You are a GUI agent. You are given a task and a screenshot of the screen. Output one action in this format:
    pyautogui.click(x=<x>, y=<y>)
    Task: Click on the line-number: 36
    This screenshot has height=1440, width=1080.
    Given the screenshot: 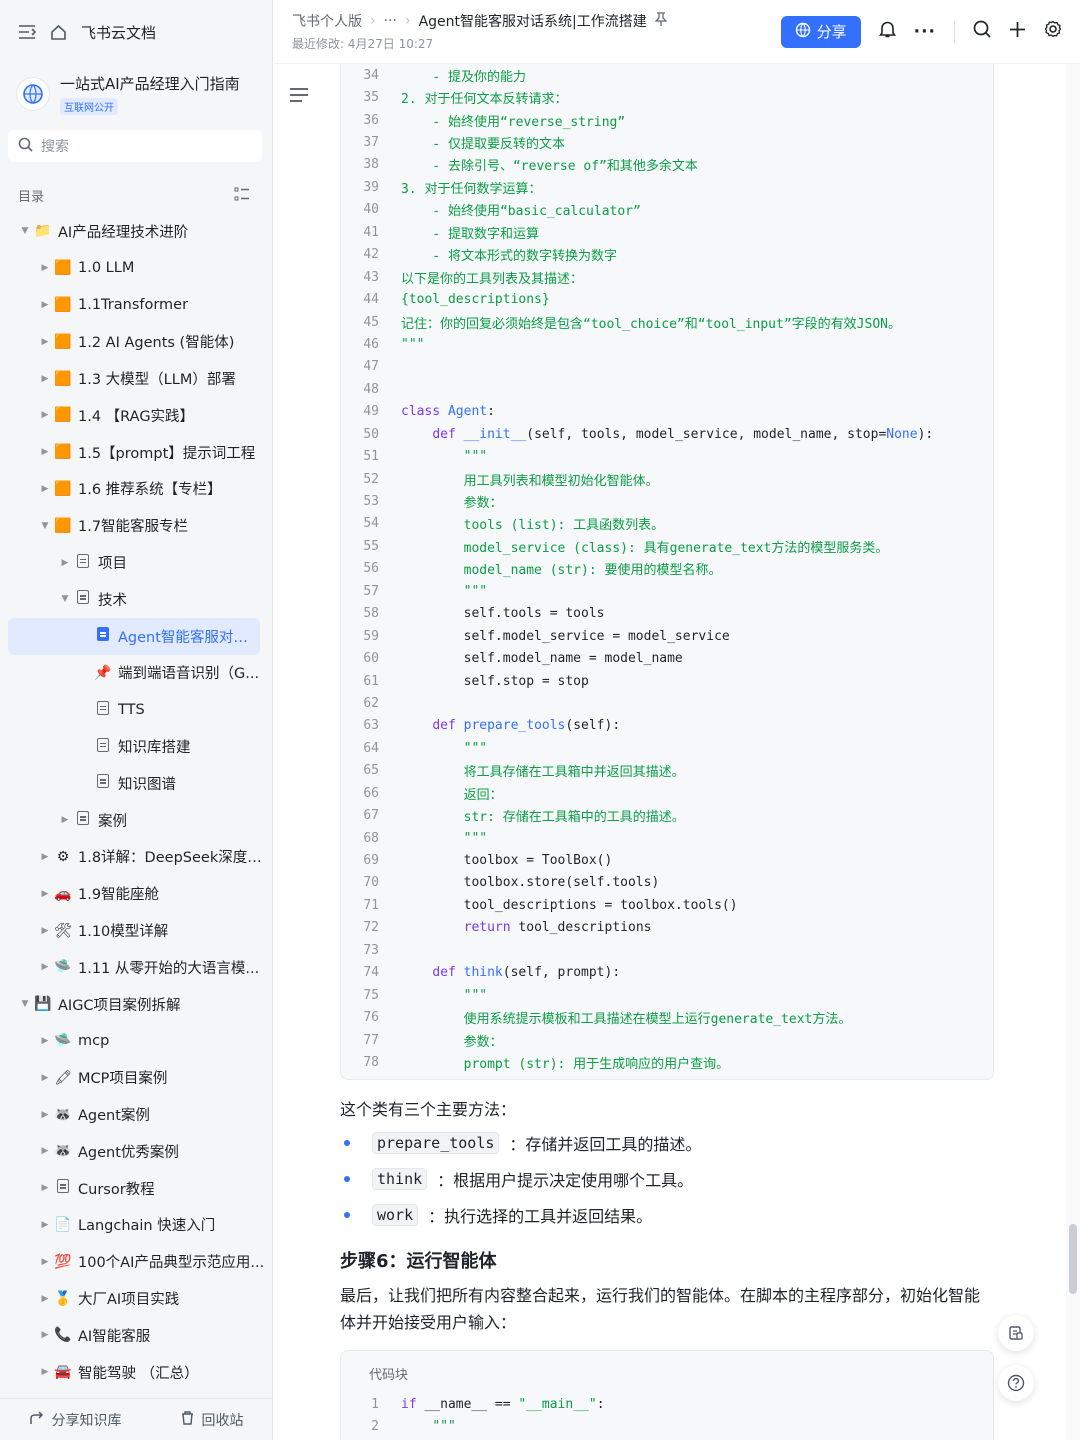 What is the action you would take?
    pyautogui.click(x=371, y=120)
    